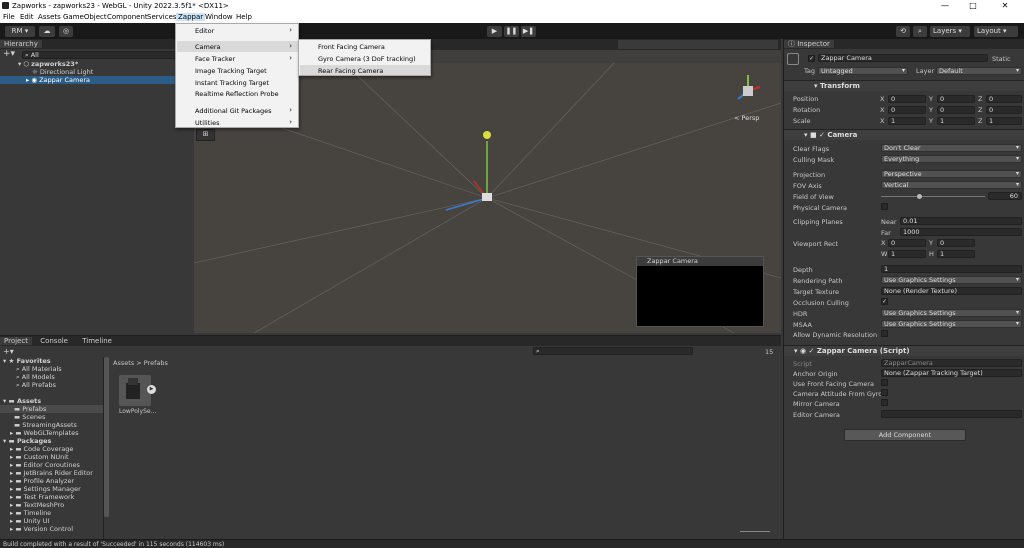 This screenshot has width=1024, height=548. I want to click on package-item: ▸ ▬ Unity UI, so click(51, 521).